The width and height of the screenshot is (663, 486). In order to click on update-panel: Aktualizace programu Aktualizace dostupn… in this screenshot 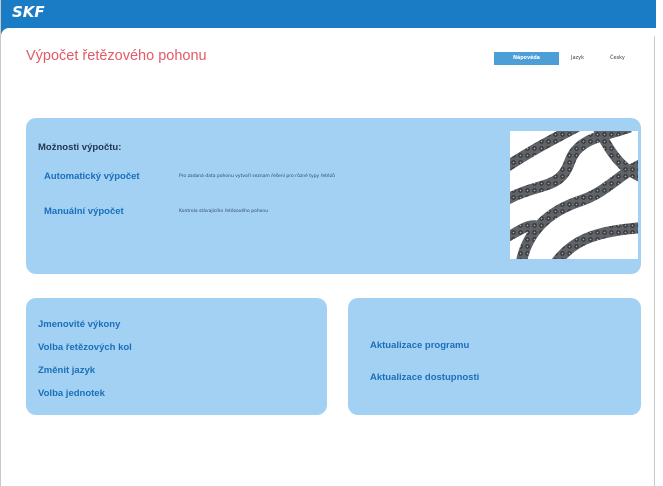, I will do `click(494, 356)`.